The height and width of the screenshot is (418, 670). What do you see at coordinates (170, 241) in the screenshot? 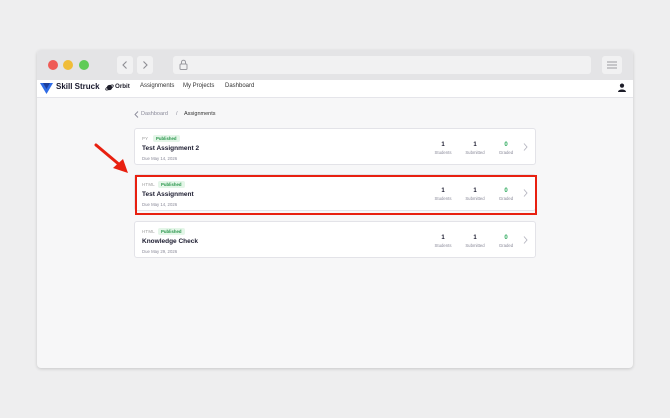
I see `assignment-title: Knowledge Check` at bounding box center [170, 241].